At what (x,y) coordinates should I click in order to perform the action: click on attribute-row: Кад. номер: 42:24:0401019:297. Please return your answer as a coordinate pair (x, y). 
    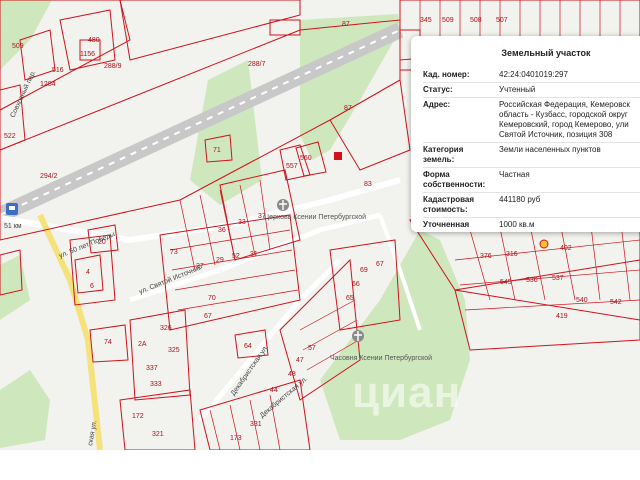
    Looking at the image, I should click on (531, 75).